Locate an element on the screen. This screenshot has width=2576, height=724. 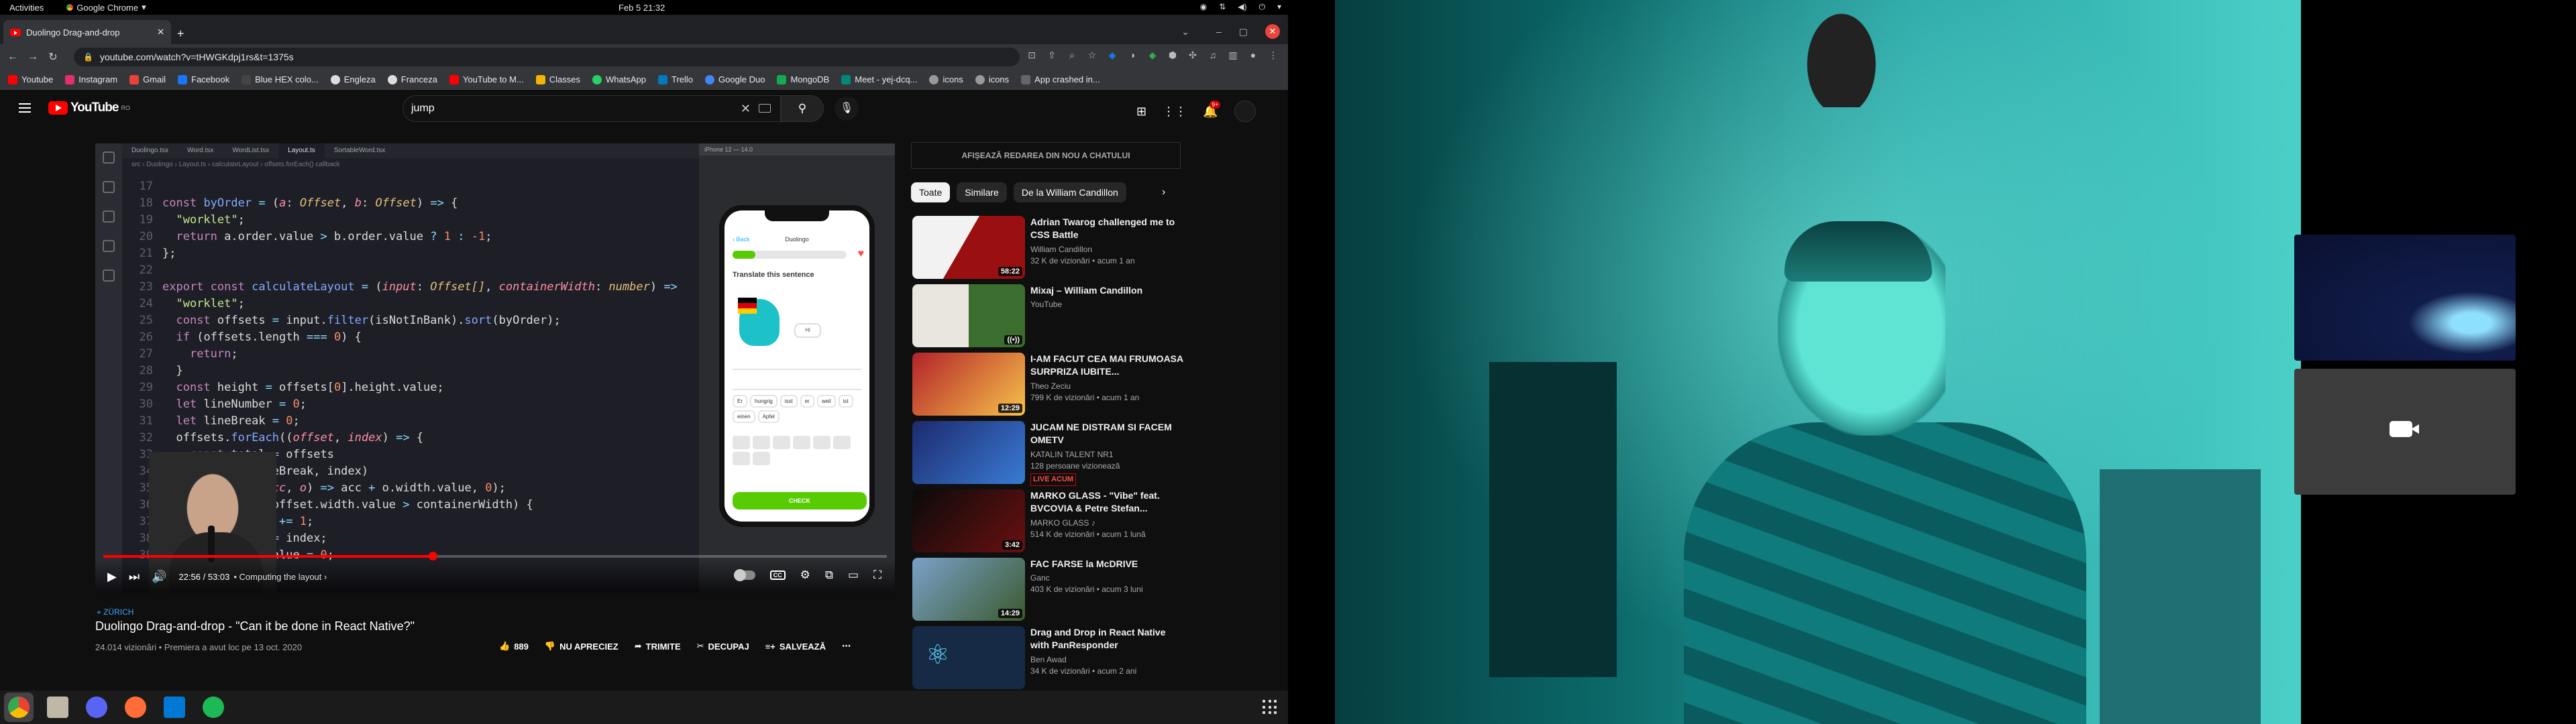
bookmark-item: Gmail is located at coordinates (147, 79).